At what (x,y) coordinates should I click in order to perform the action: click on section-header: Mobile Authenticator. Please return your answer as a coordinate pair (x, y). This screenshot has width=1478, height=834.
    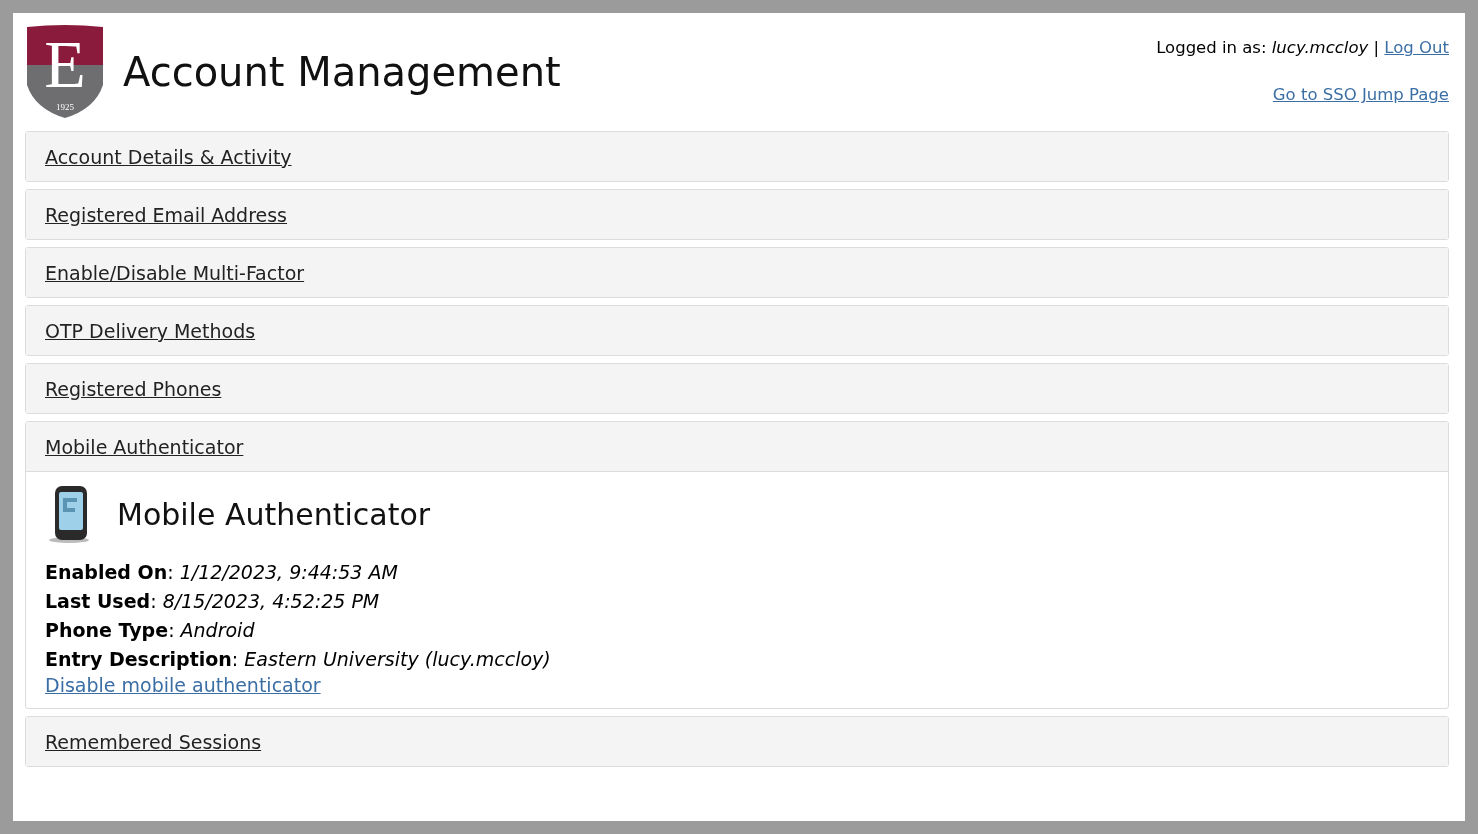
    Looking at the image, I should click on (737, 447).